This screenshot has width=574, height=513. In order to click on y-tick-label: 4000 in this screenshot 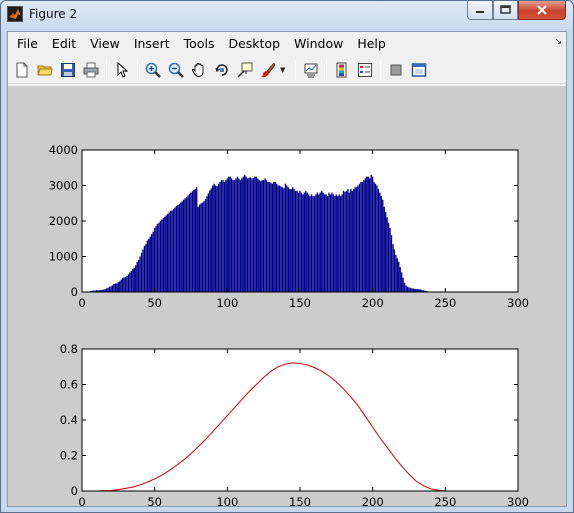, I will do `click(63, 150)`.